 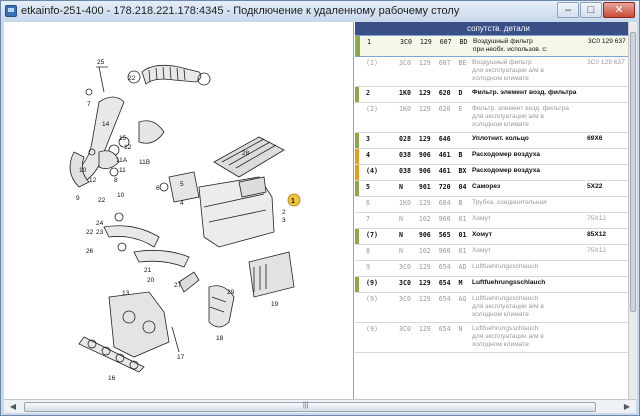 What do you see at coordinates (11, 11) in the screenshot?
I see `remote-desktop-icon` at bounding box center [11, 11].